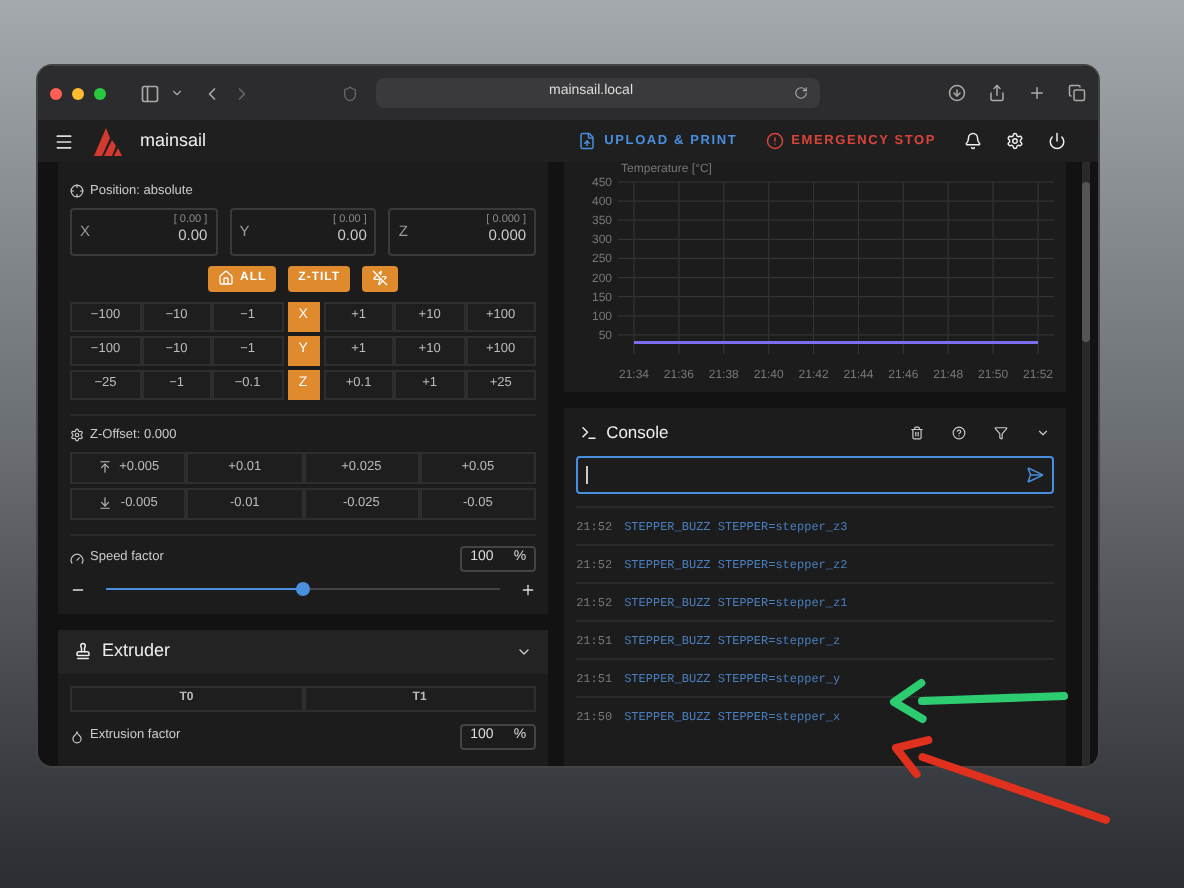 The image size is (1184, 888). What do you see at coordinates (350, 93) in the screenshot?
I see `shield-icon` at bounding box center [350, 93].